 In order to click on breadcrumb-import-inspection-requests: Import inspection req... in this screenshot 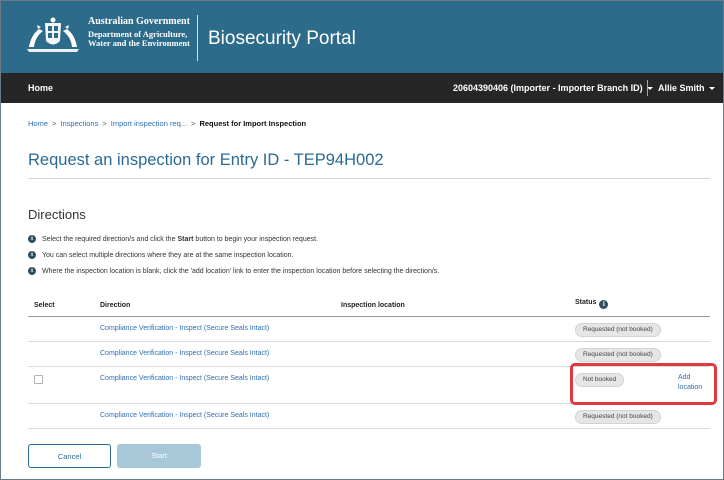, I will do `click(149, 123)`.